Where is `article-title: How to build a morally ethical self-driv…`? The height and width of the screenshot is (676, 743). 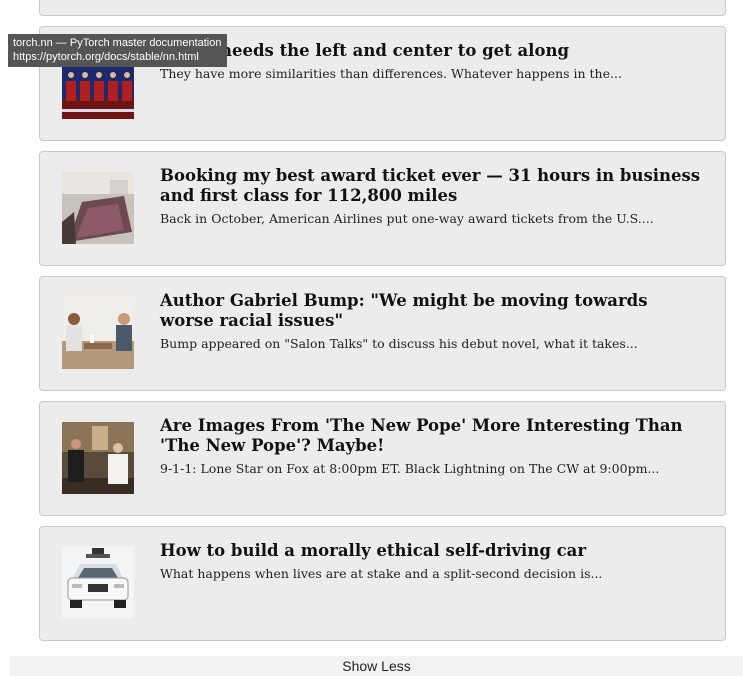 article-title: How to build a morally ethical self-driv… is located at coordinates (432, 551).